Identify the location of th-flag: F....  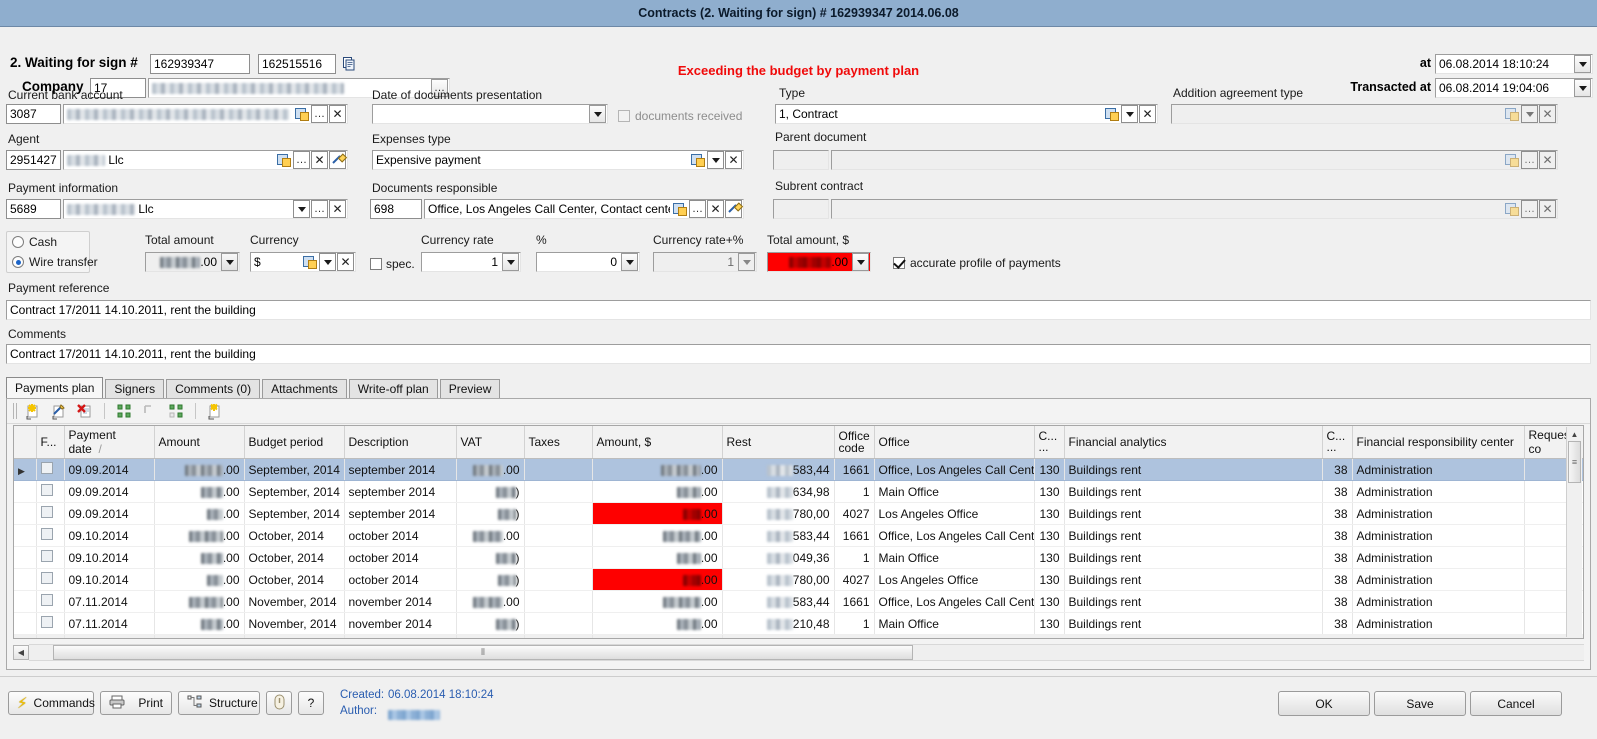
(50, 442).